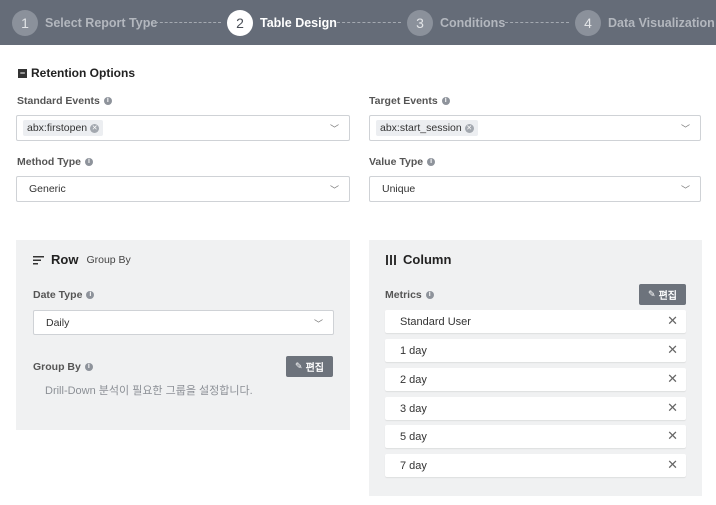 The width and height of the screenshot is (716, 505). What do you see at coordinates (535, 350) in the screenshot?
I see `metric-item: 1 day ✕` at bounding box center [535, 350].